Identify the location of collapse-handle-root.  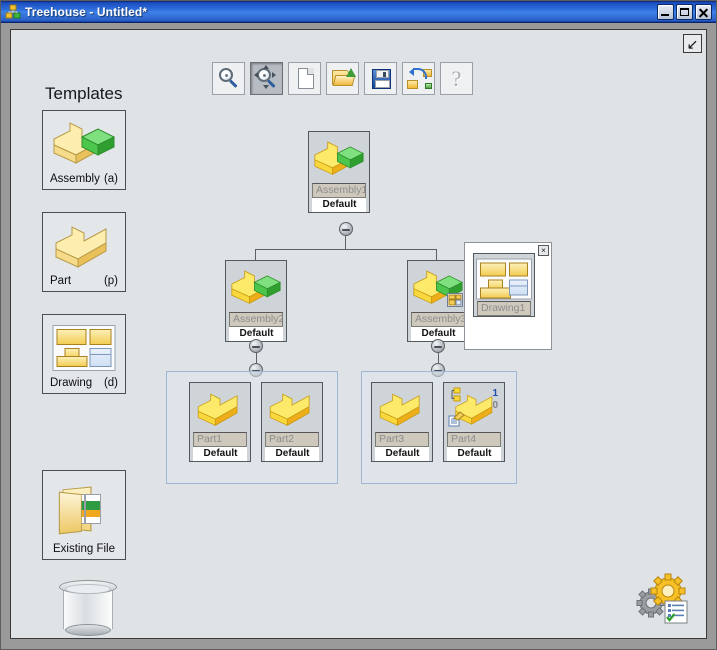
(346, 229).